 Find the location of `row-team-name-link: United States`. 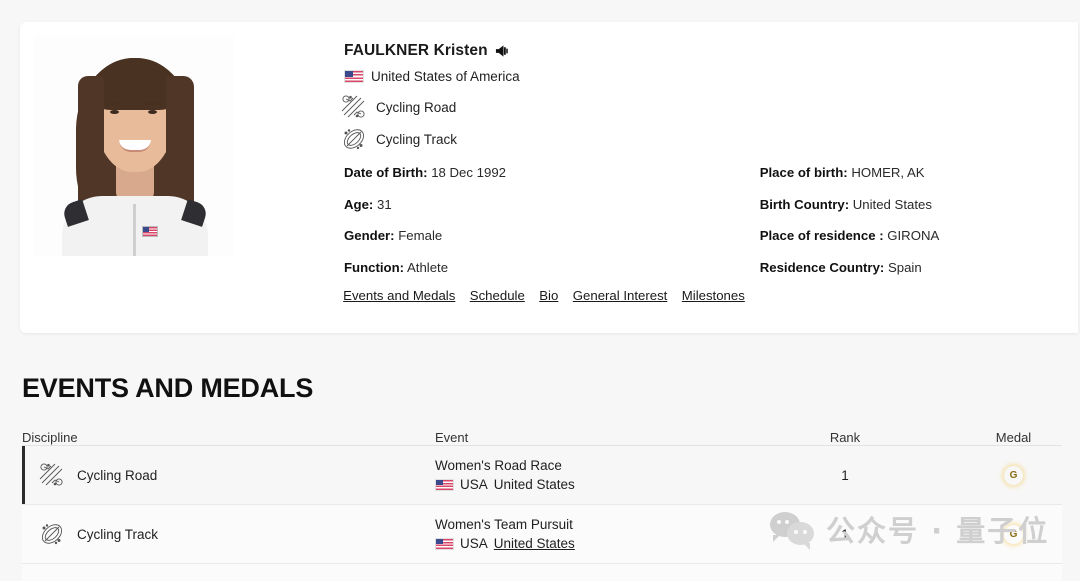

row-team-name-link: United States is located at coordinates (534, 543).